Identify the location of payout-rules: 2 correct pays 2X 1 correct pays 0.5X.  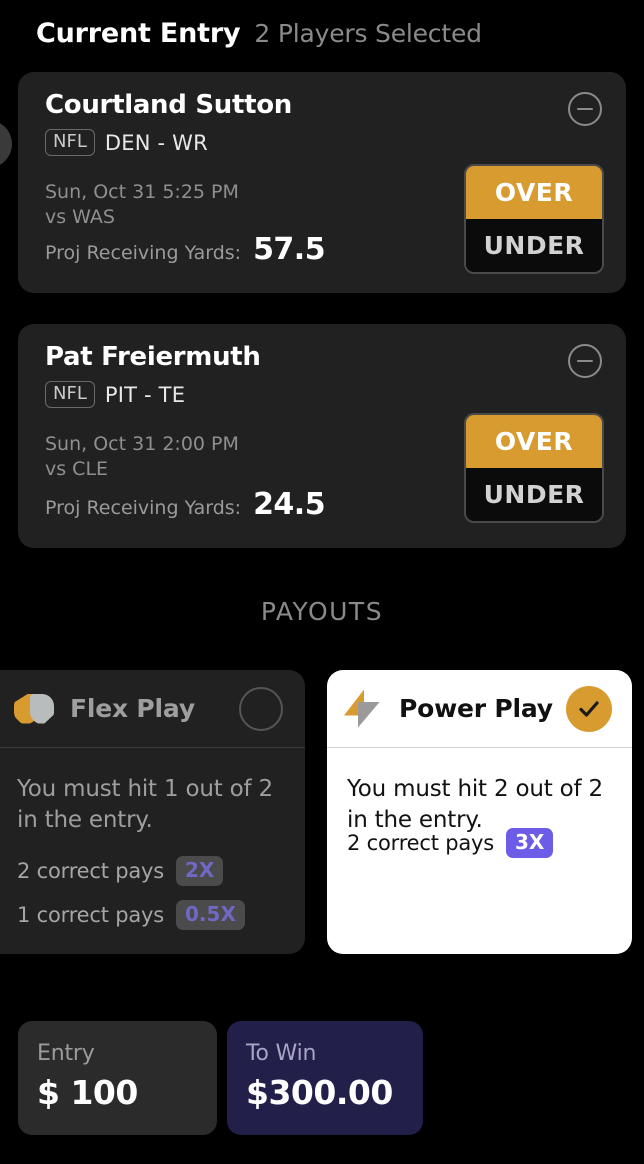
(131, 886).